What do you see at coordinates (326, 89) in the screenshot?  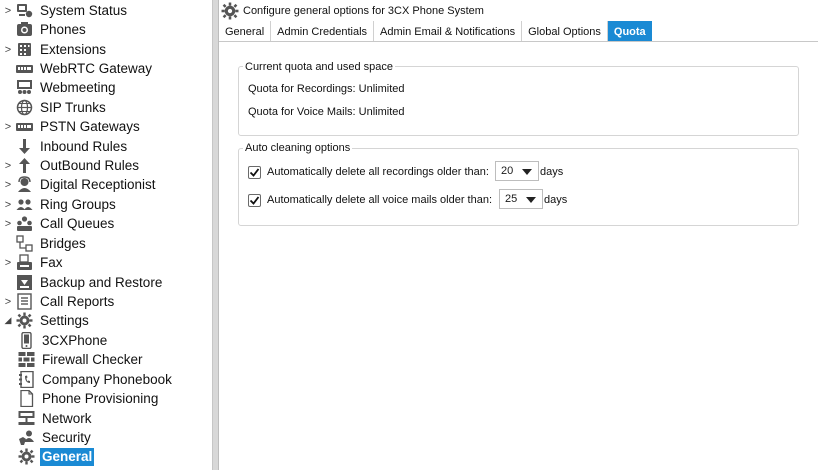 I see `quota-recordings-text: Quota for Recordings: Unlimited` at bounding box center [326, 89].